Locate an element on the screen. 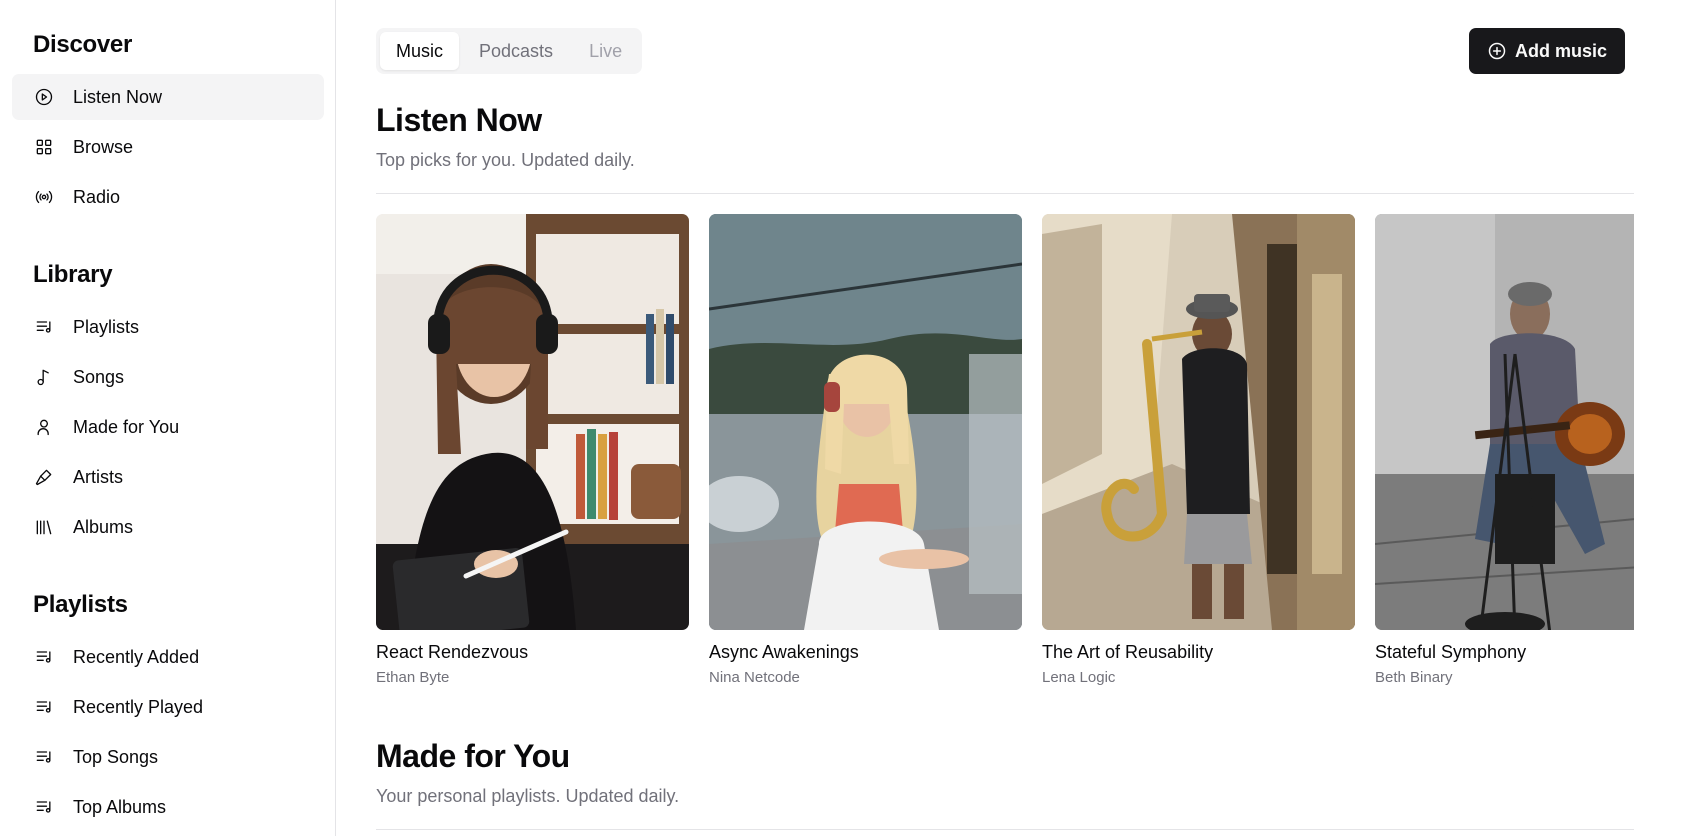 The height and width of the screenshot is (836, 1687). tabs-list: Music Podcasts Live is located at coordinates (509, 51).